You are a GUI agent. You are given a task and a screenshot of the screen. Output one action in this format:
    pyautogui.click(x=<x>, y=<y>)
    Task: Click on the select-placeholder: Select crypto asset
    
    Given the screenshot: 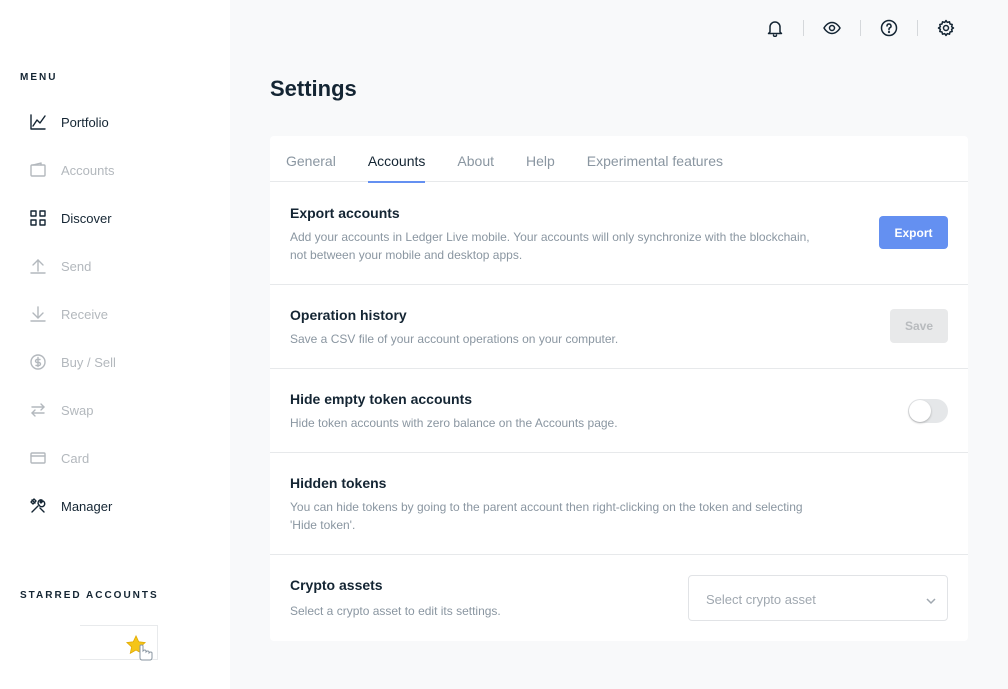 What is the action you would take?
    pyautogui.click(x=761, y=599)
    